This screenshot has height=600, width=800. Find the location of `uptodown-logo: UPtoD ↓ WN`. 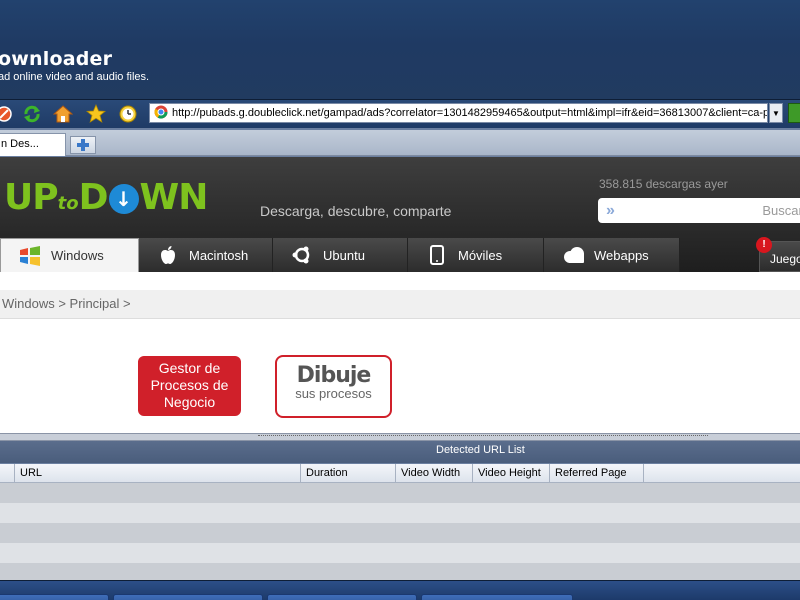

uptodown-logo: UPtoD ↓ WN is located at coordinates (106, 197).